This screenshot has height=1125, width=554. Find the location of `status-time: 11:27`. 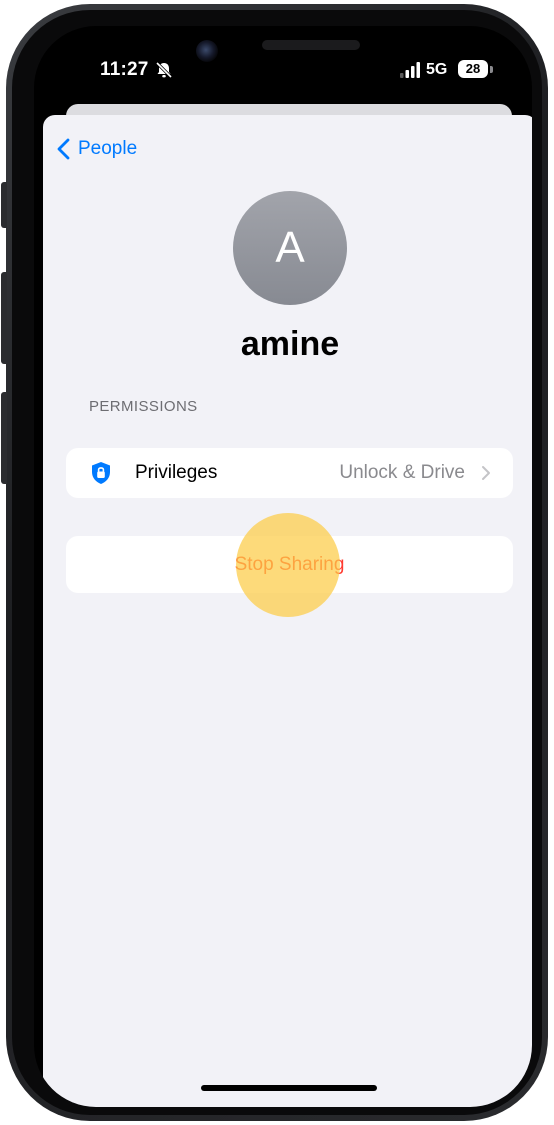

status-time: 11:27 is located at coordinates (124, 69).